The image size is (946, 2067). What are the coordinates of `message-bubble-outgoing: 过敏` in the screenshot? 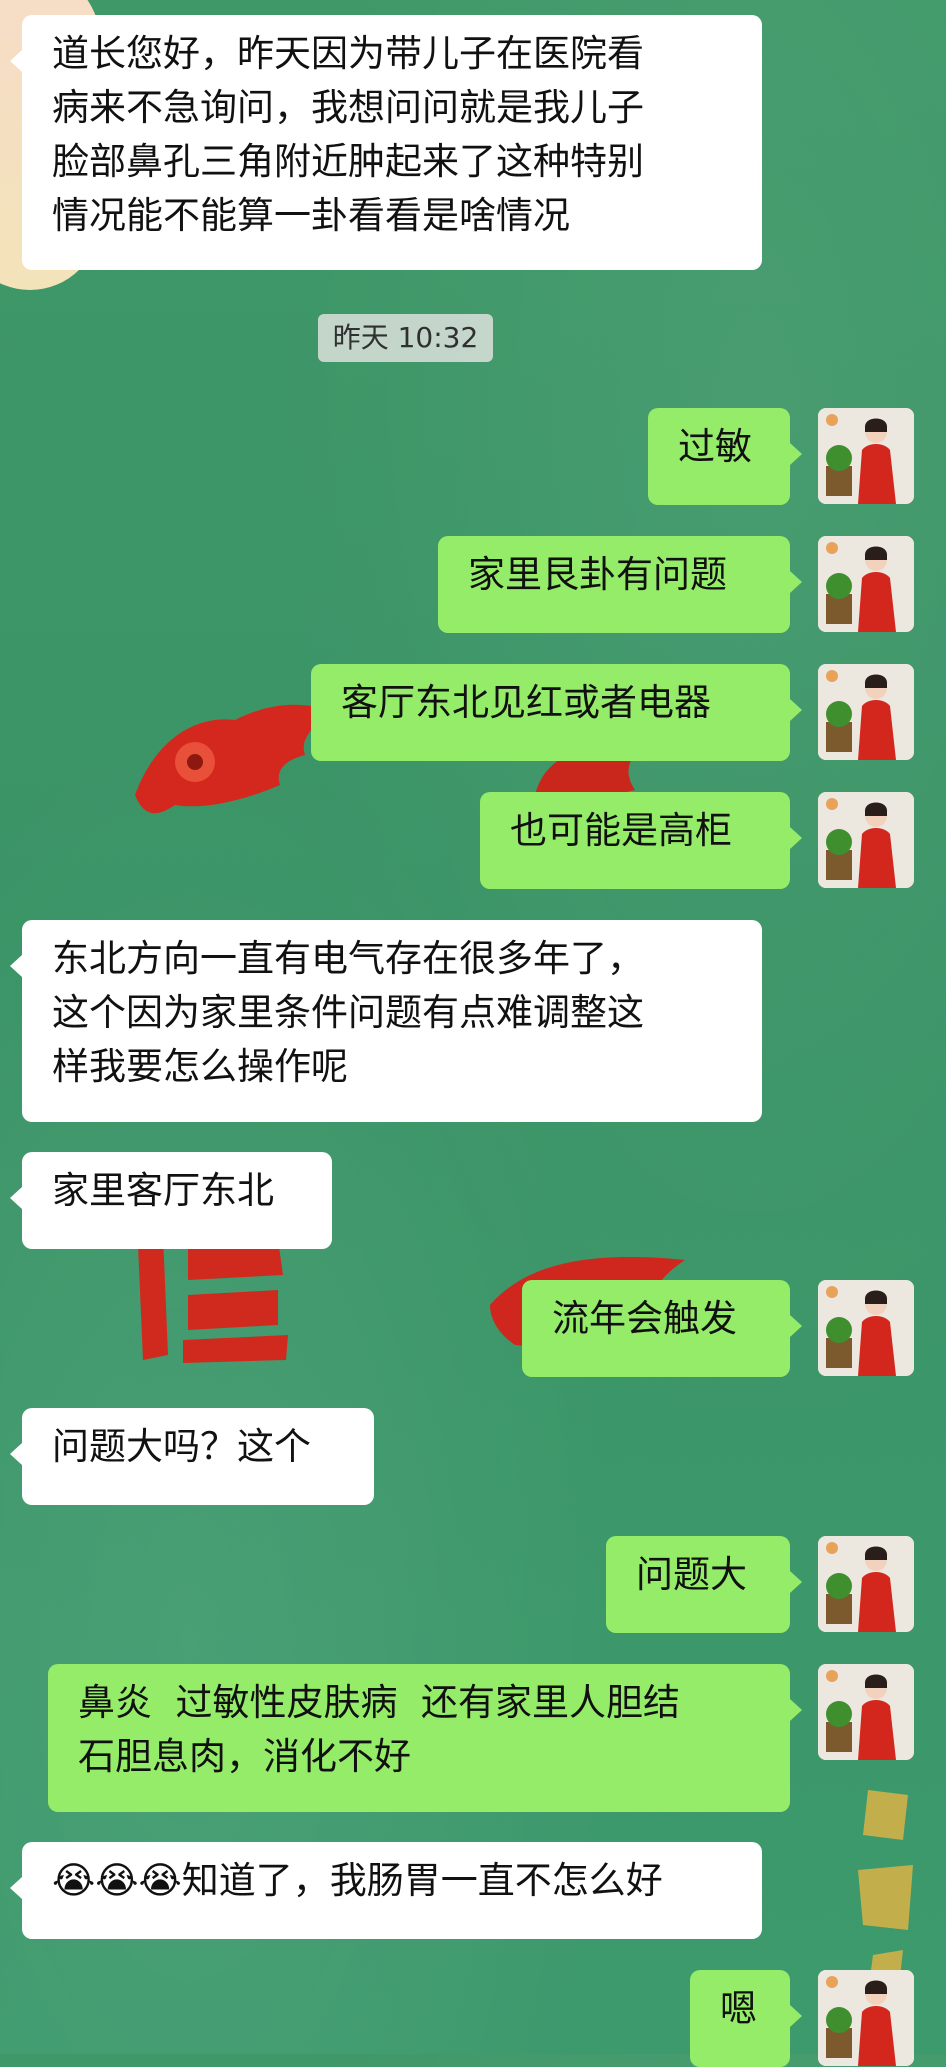 It's located at (725, 456).